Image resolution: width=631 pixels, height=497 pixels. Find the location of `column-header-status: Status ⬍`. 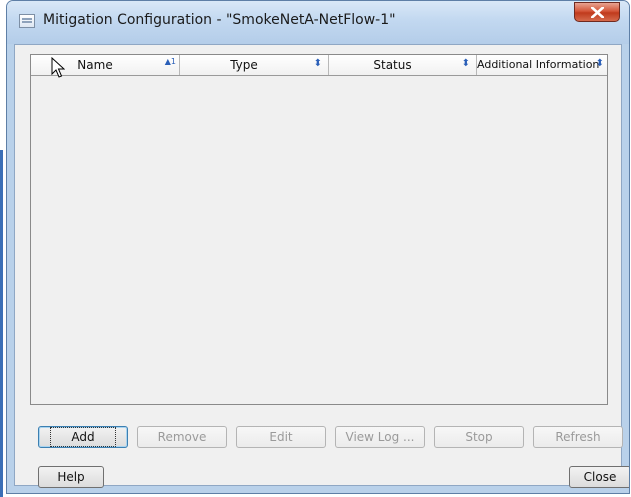

column-header-status: Status ⬍ is located at coordinates (403, 65).